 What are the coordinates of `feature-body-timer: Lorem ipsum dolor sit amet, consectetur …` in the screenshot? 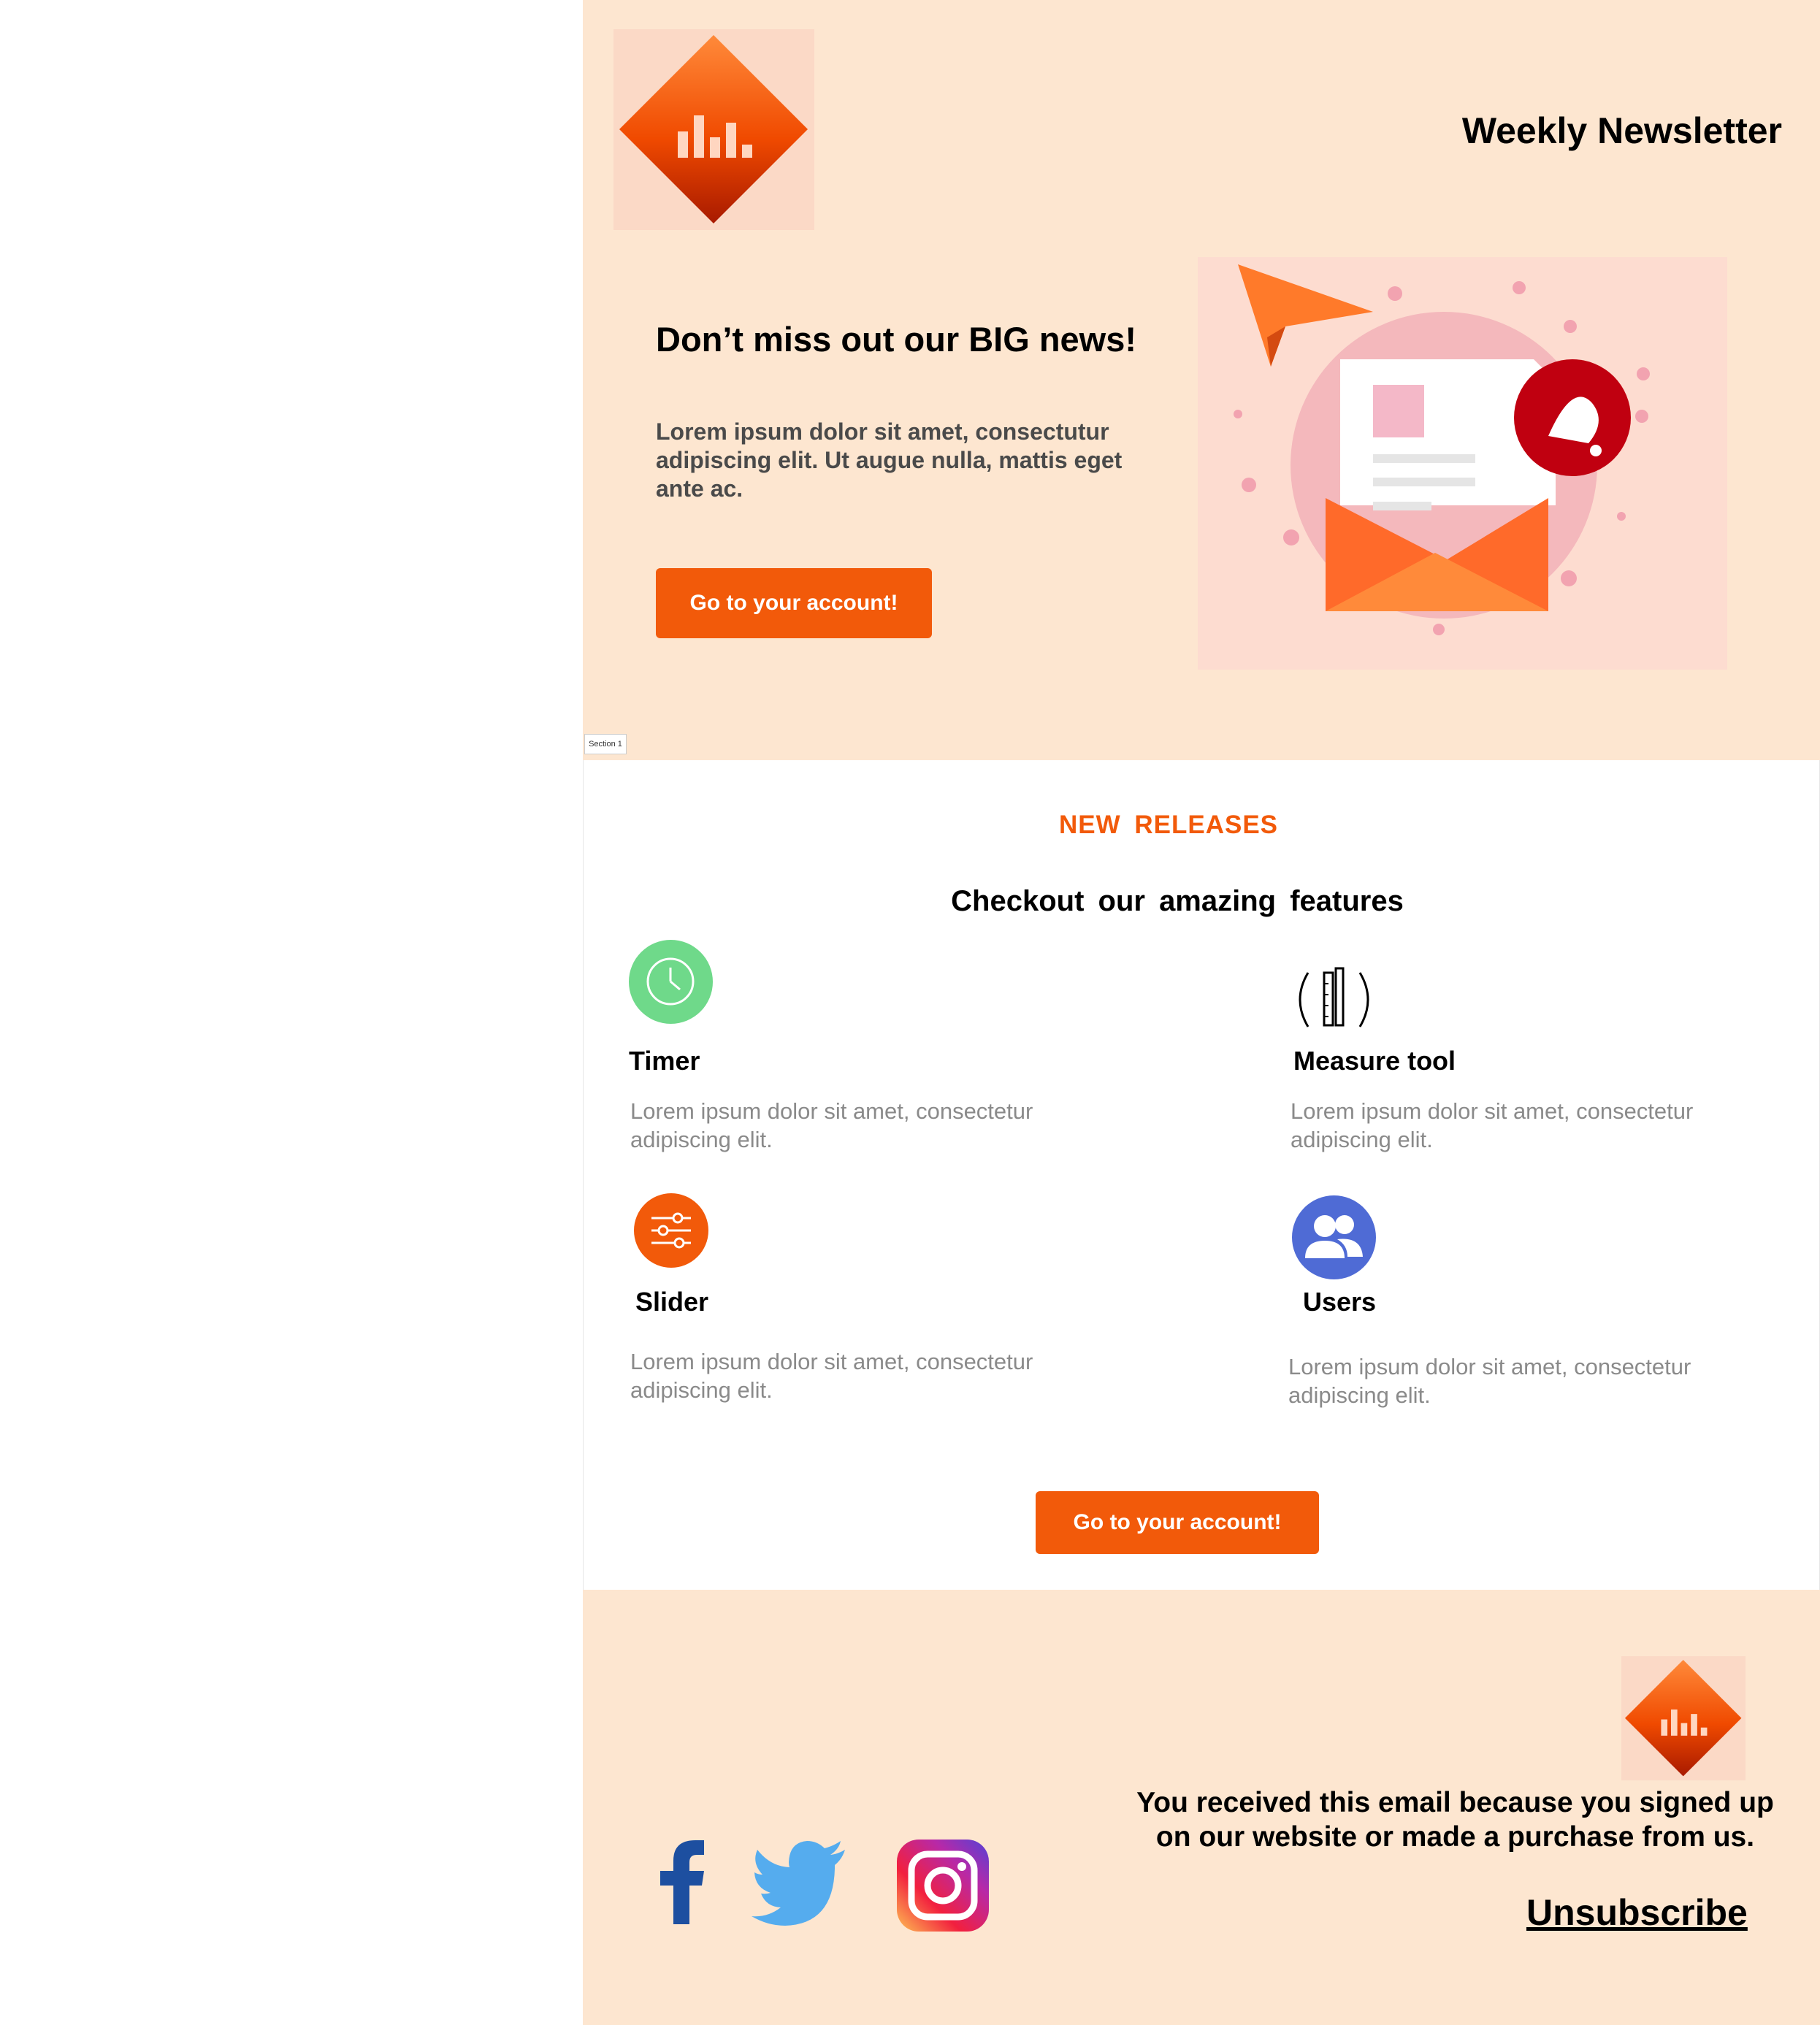 It's located at (831, 1125).